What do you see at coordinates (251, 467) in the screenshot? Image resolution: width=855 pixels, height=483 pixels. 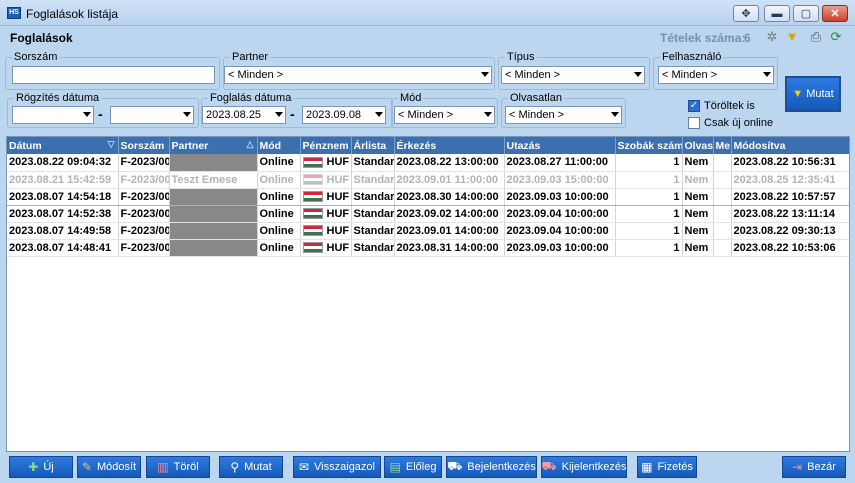 I see `show-button: ⚲ Mutat` at bounding box center [251, 467].